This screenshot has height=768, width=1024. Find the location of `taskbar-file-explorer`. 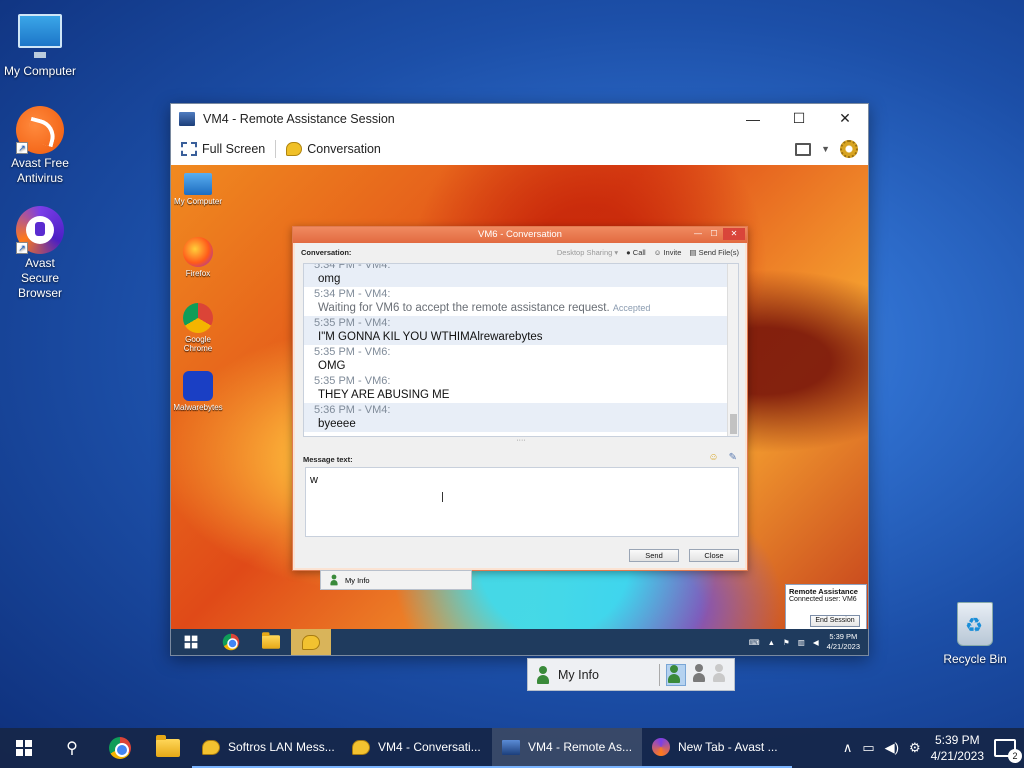

taskbar-file-explorer is located at coordinates (168, 748).